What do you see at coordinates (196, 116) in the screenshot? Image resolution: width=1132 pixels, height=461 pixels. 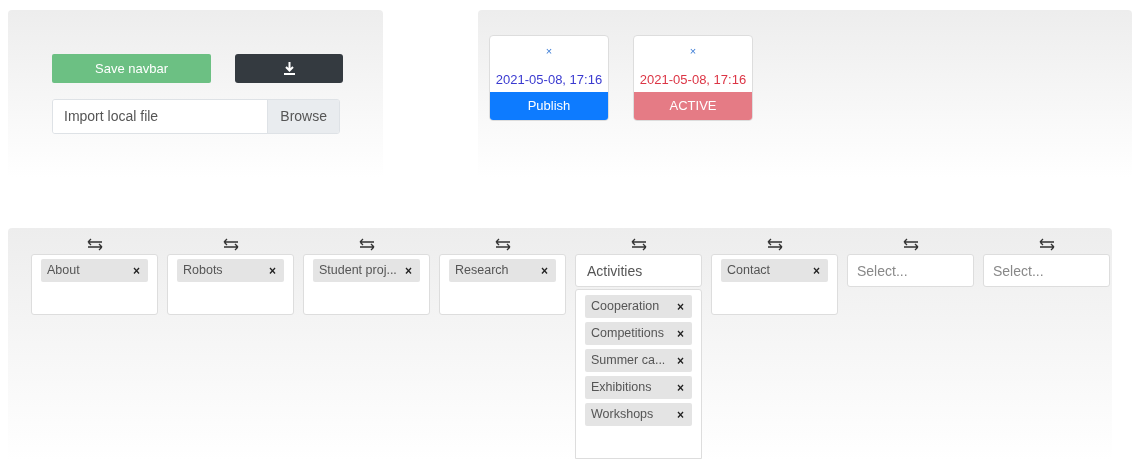 I see `file-input: Import local file Browse` at bounding box center [196, 116].